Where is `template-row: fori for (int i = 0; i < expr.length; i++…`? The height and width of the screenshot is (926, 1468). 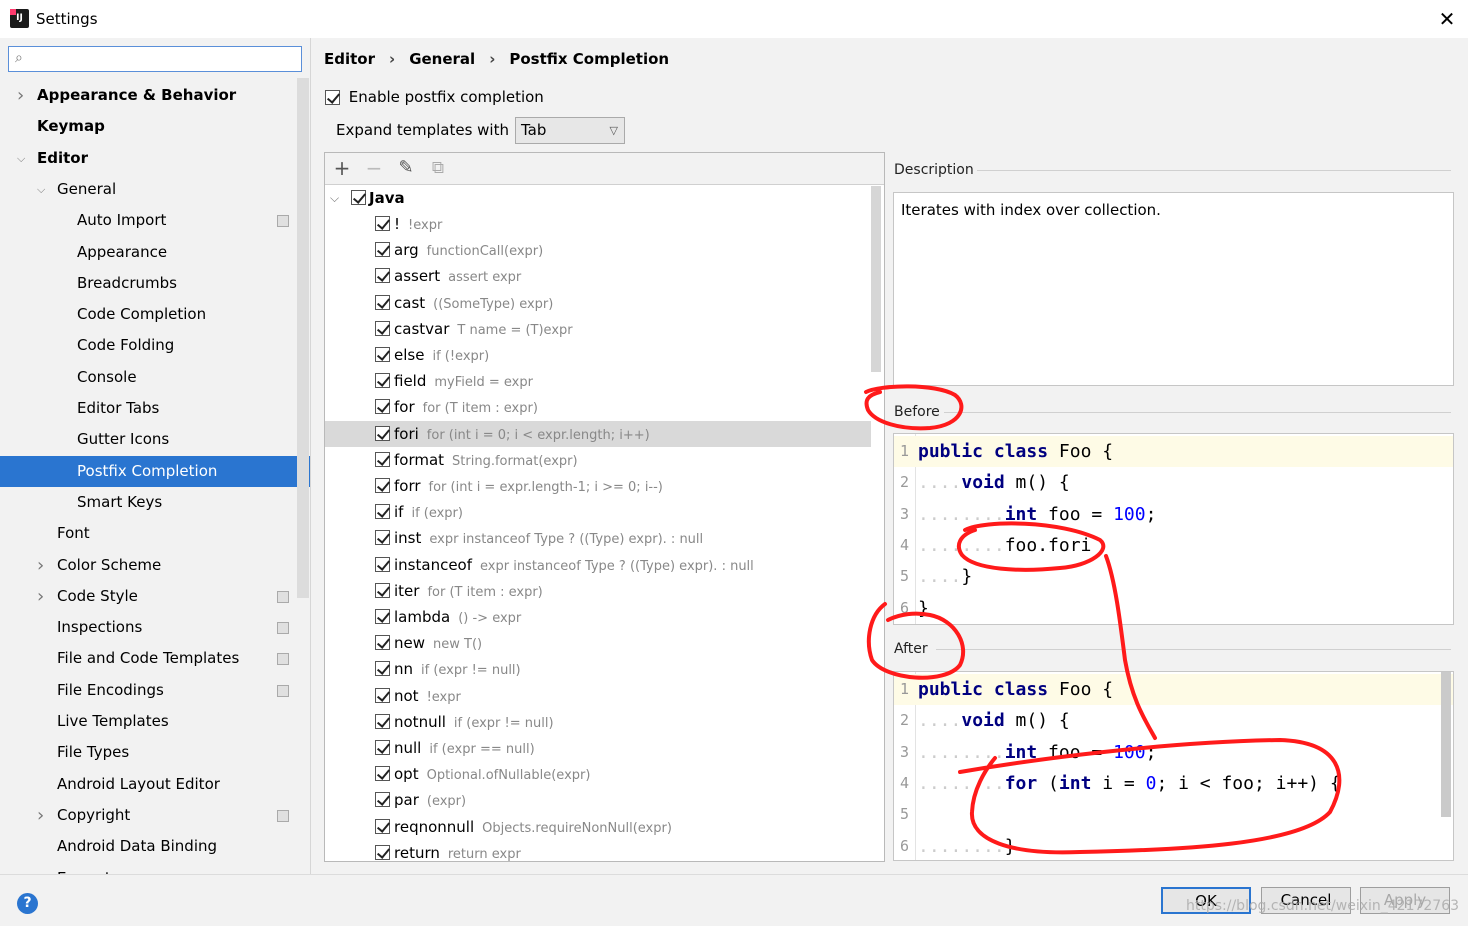 template-row: fori for (int i = 0; i < expr.length; i++… is located at coordinates (598, 433).